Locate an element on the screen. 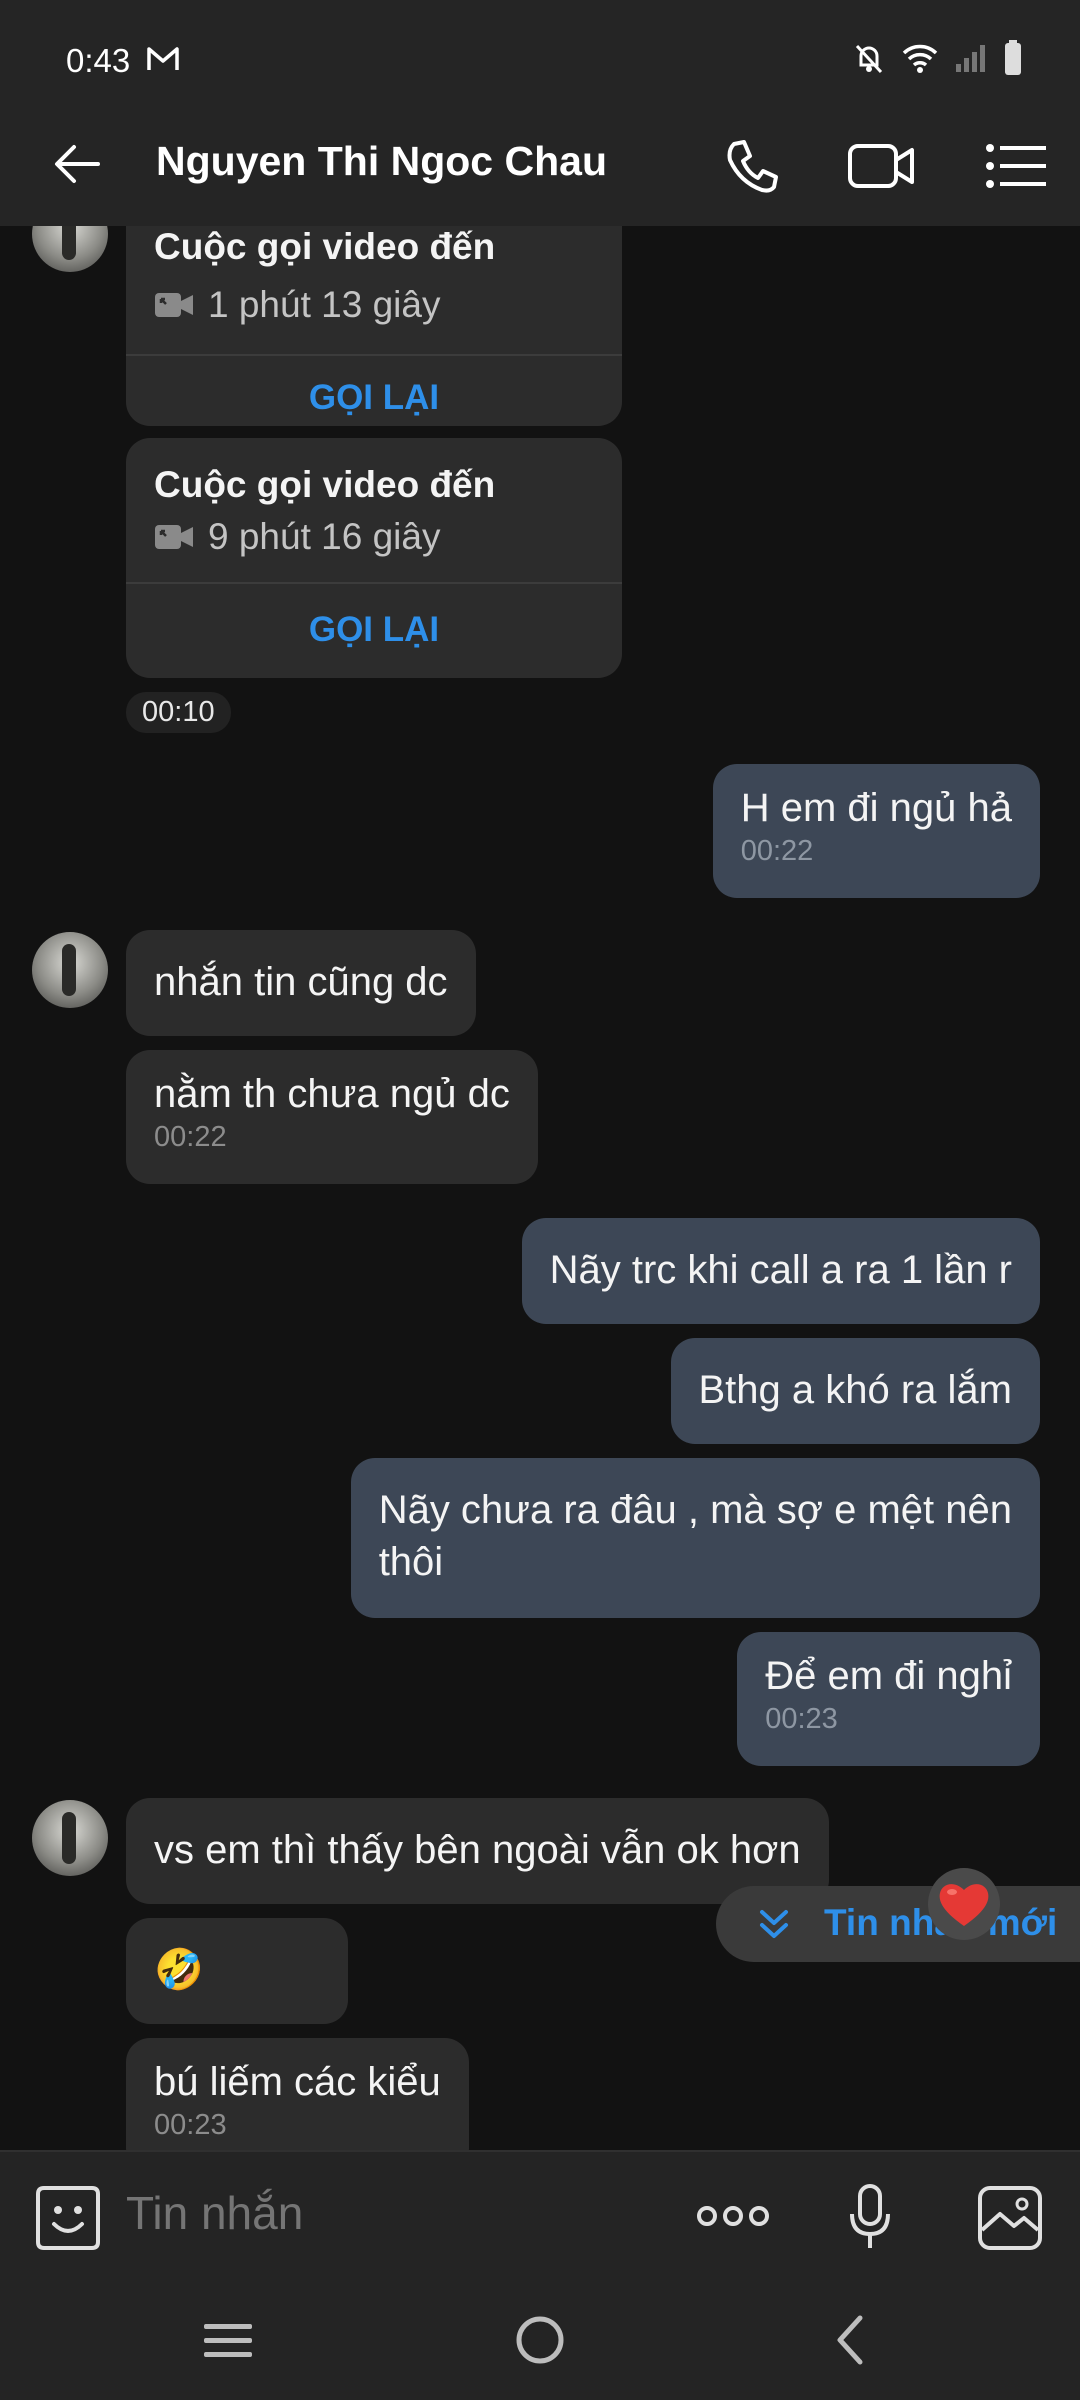  call-duration-text: 9 phút 16 giây is located at coordinates (324, 536).